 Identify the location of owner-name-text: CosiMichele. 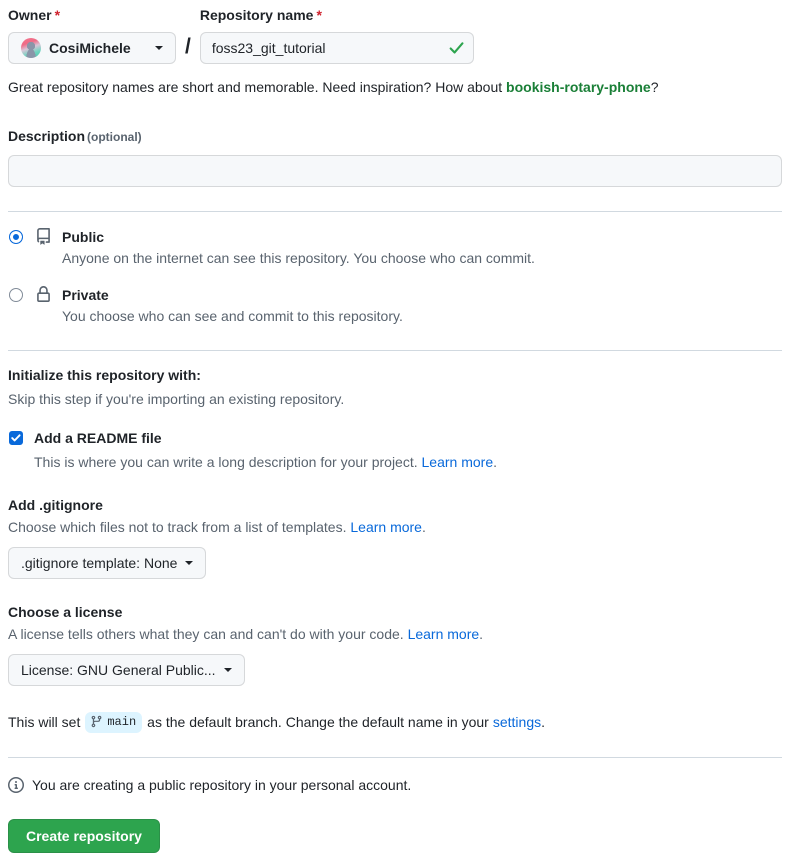
(90, 48).